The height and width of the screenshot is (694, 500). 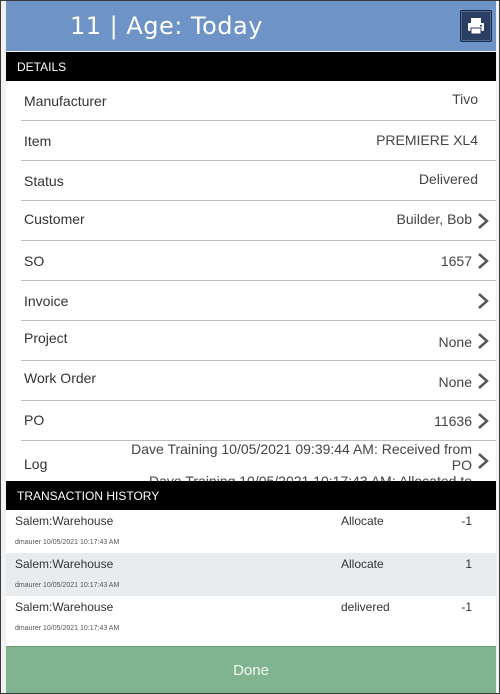 What do you see at coordinates (258, 101) in the screenshot?
I see `detail-row-manufacturer: Manufacturer Tivo` at bounding box center [258, 101].